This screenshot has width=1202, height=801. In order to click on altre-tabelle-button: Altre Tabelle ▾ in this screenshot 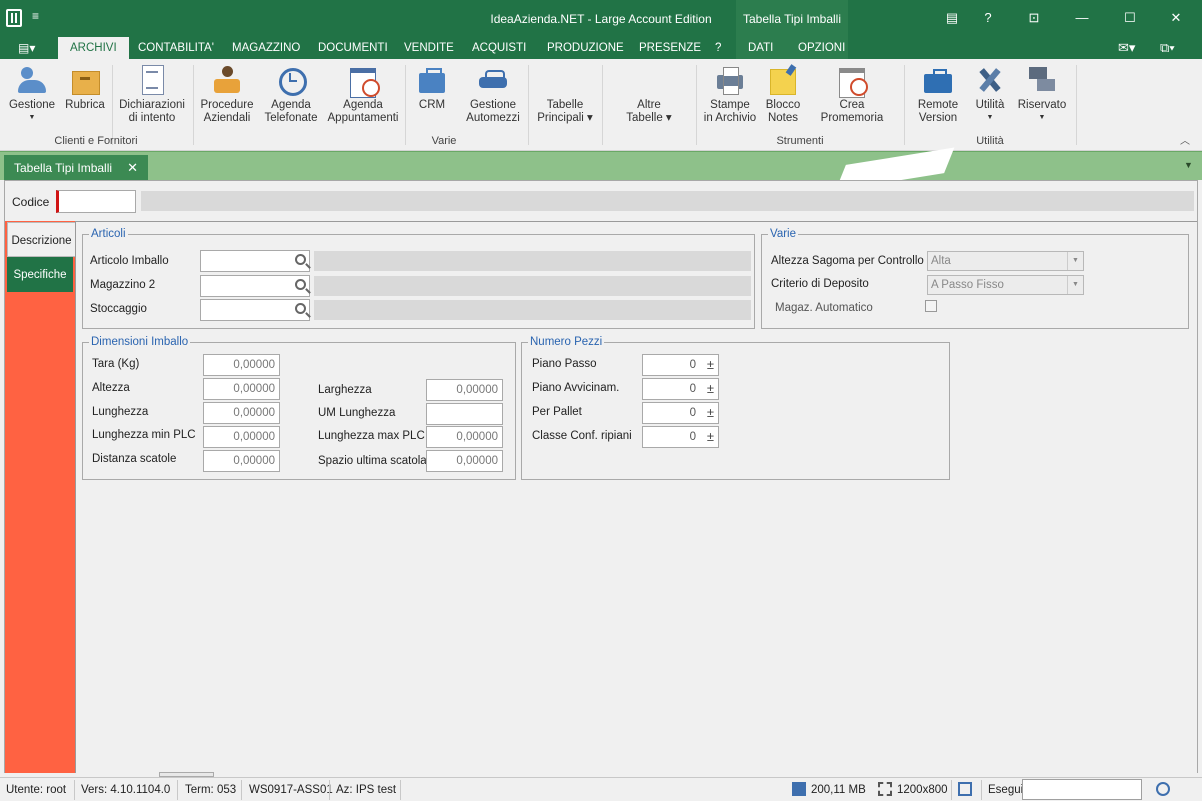, I will do `click(649, 112)`.